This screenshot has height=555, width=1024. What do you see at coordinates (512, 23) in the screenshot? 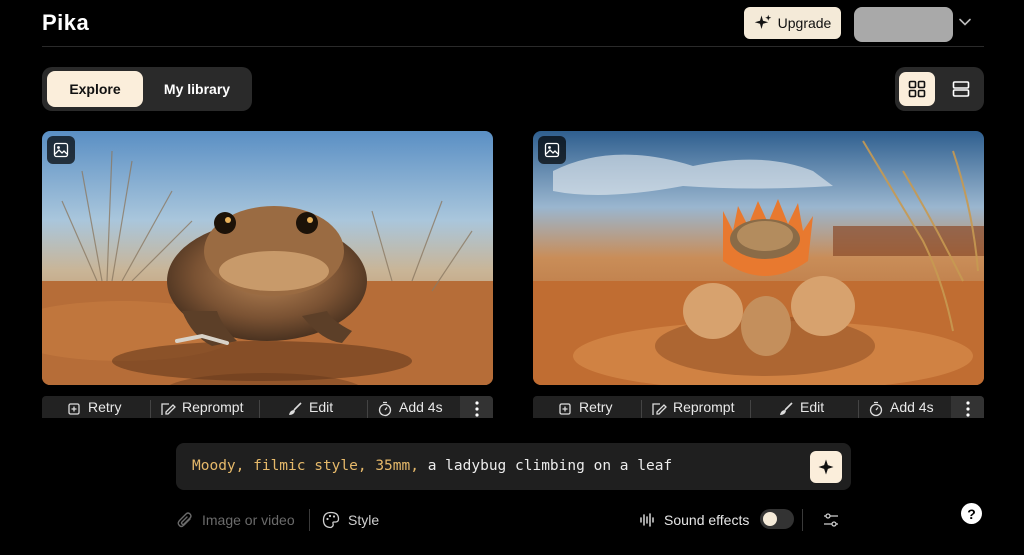
I see `header: Pika Upgrade` at bounding box center [512, 23].